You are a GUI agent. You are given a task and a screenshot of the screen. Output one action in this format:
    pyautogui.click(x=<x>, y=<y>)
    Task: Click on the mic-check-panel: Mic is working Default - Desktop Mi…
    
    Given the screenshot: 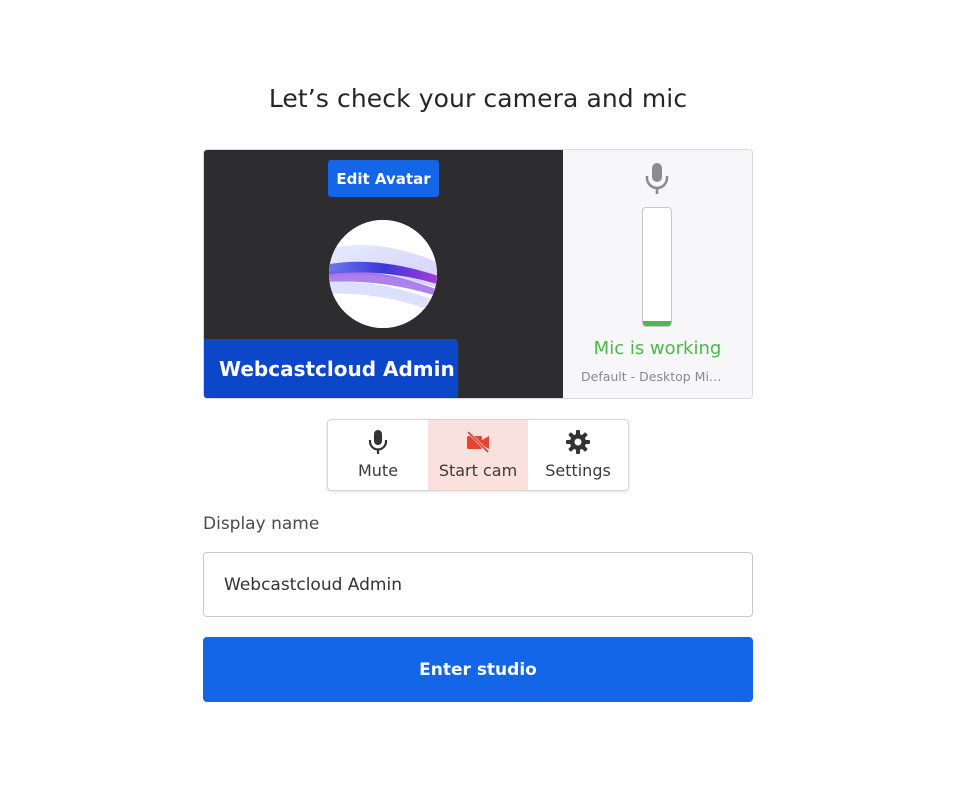 What is the action you would take?
    pyautogui.click(x=657, y=274)
    